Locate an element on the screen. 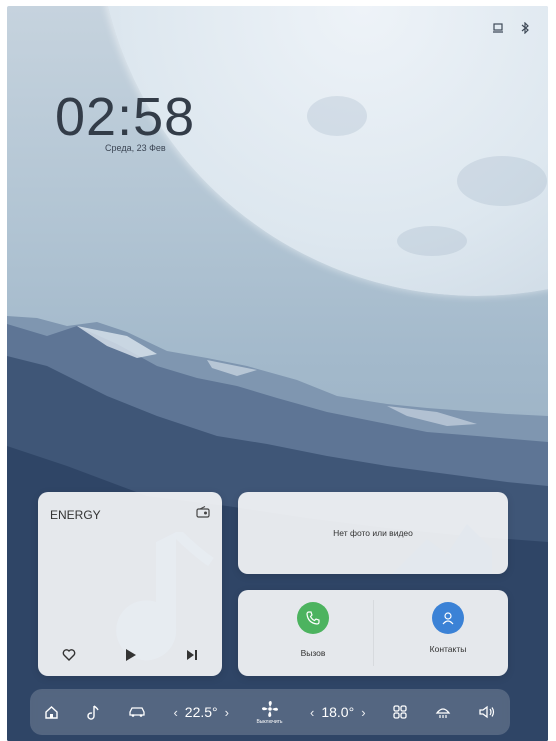 This screenshot has height=741, width=556. playback-controls is located at coordinates (130, 655).